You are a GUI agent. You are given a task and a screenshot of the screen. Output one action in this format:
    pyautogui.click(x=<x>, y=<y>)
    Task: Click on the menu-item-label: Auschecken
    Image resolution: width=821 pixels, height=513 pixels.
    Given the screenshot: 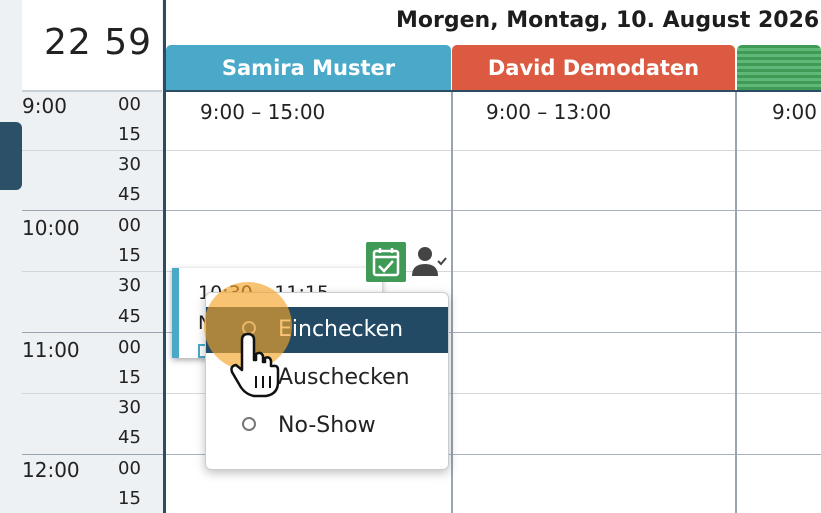 What is the action you would take?
    pyautogui.click(x=344, y=377)
    